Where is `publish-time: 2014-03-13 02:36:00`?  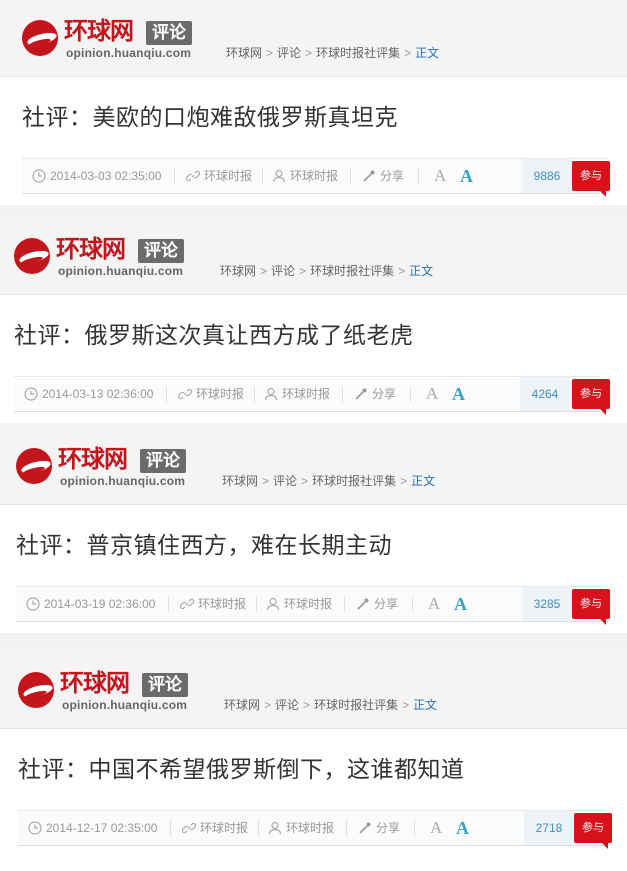
publish-time: 2014-03-13 02:36:00 is located at coordinates (88, 394).